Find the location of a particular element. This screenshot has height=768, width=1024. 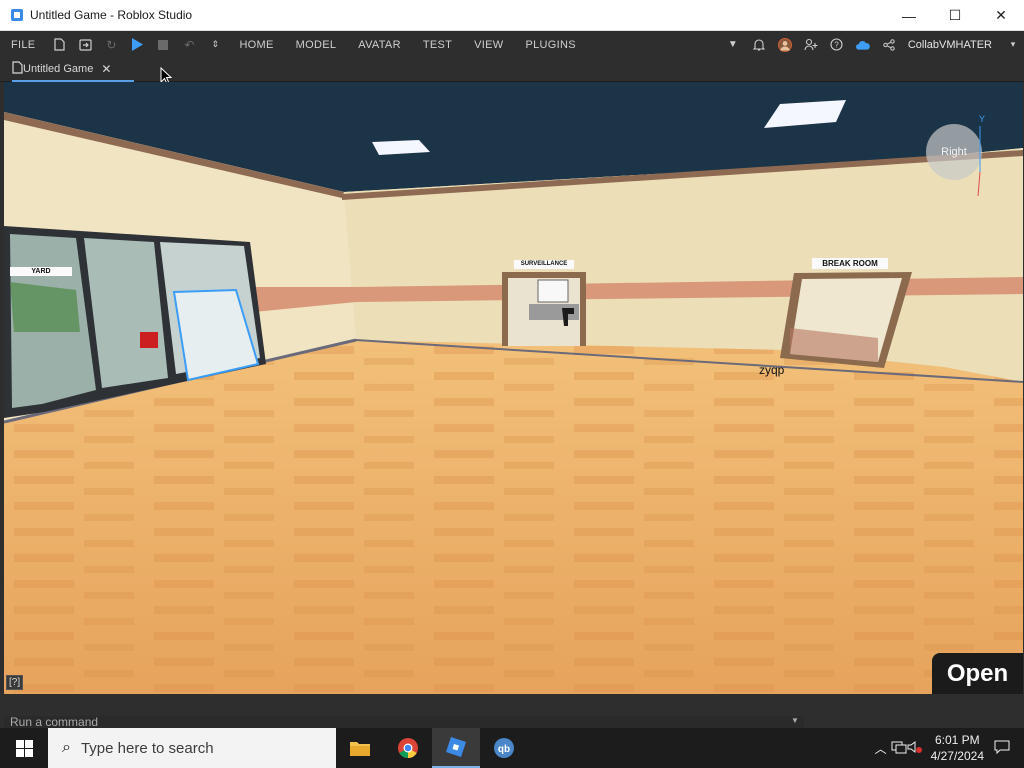

qbittorrent-app: qb is located at coordinates (504, 748).